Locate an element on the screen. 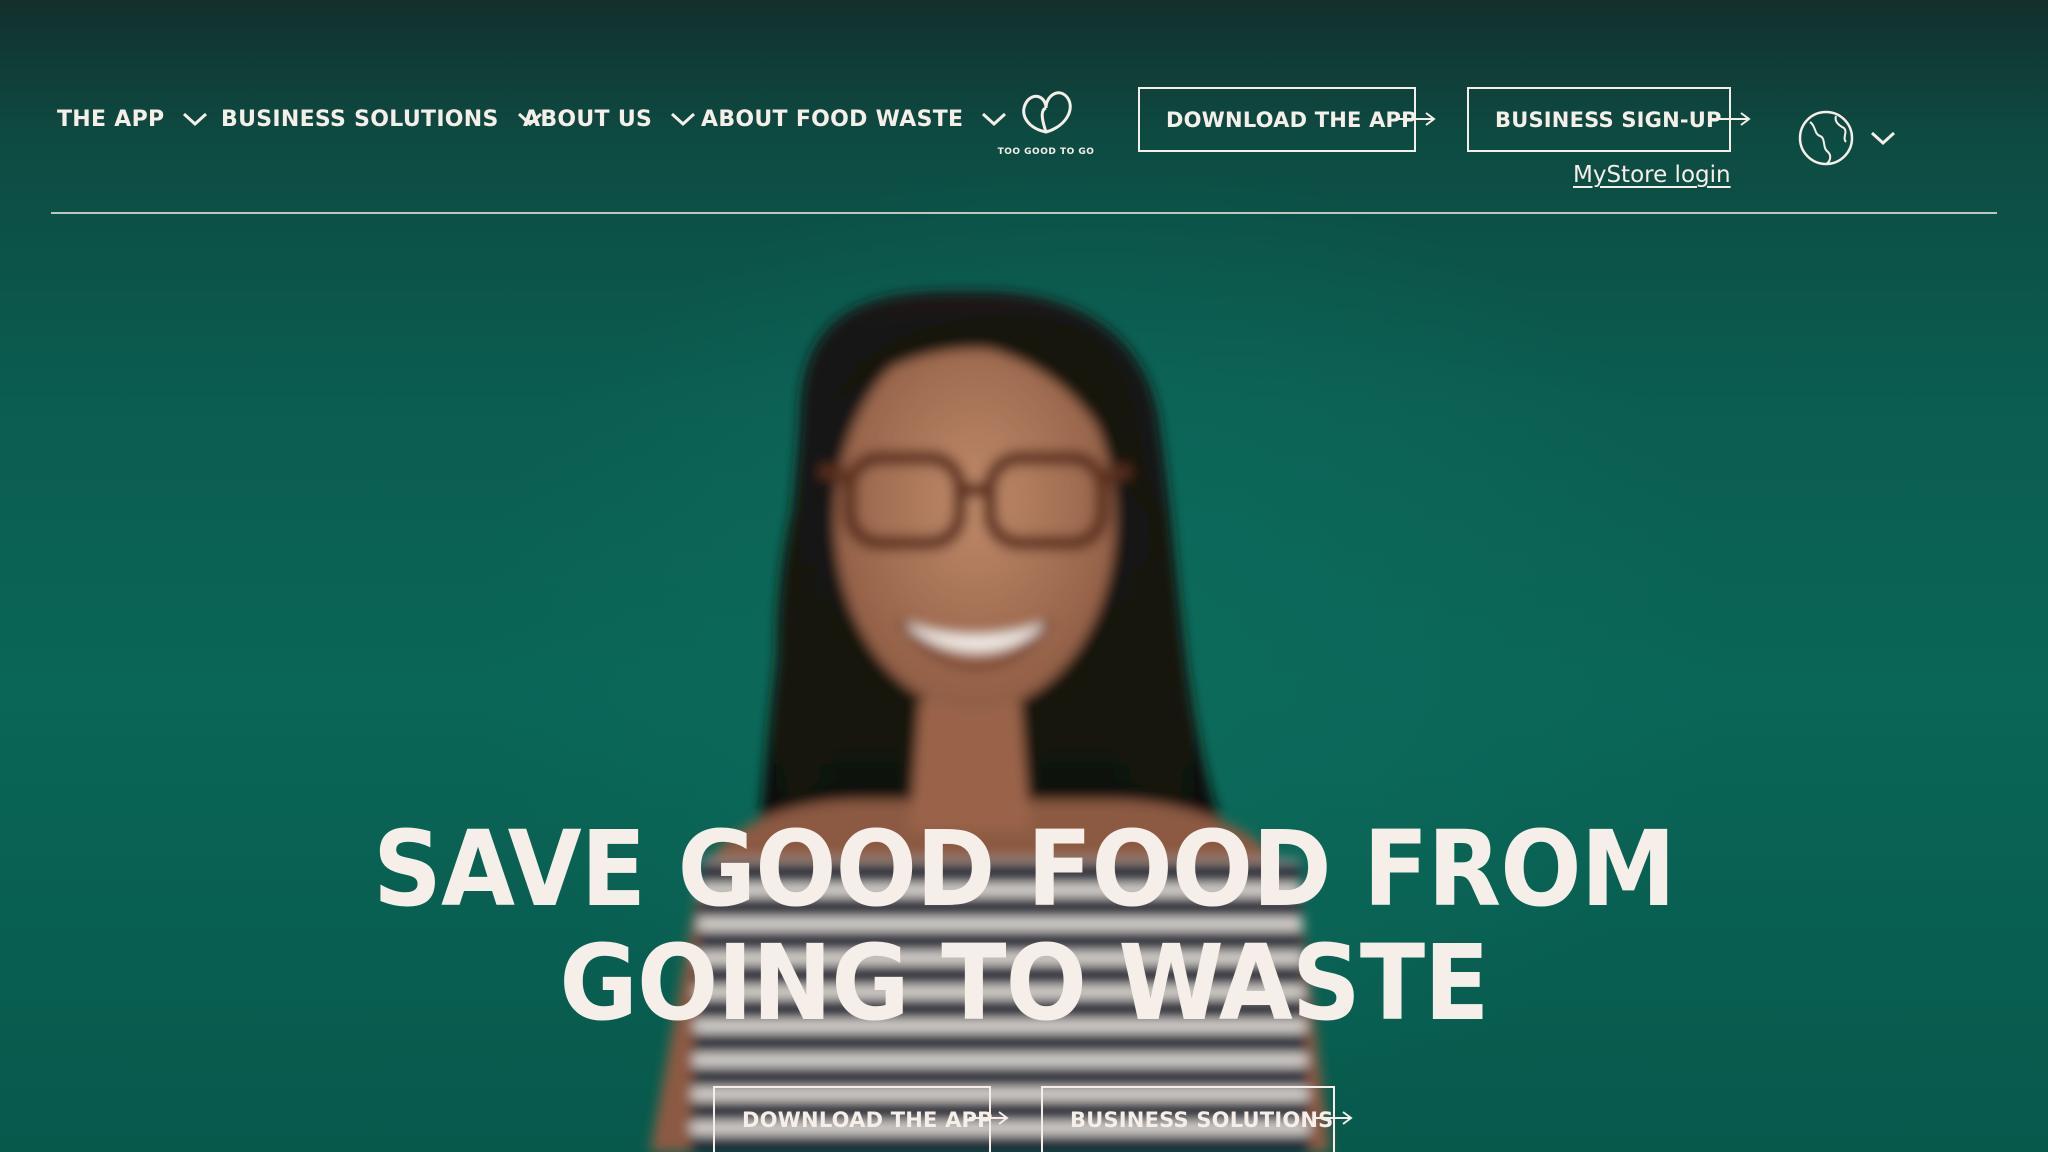  nav-item-the-app: THE APP is located at coordinates (132, 119).